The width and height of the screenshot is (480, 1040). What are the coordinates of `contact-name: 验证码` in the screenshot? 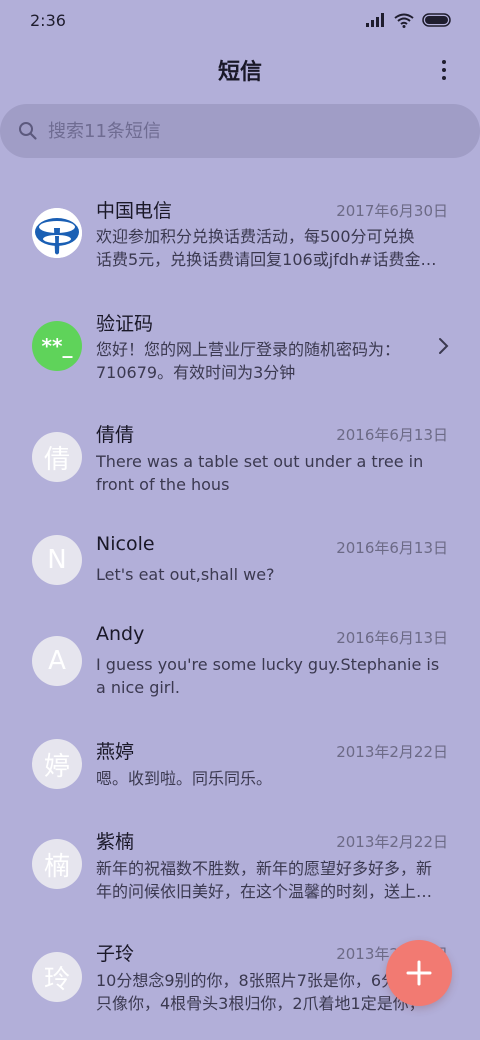 It's located at (125, 324).